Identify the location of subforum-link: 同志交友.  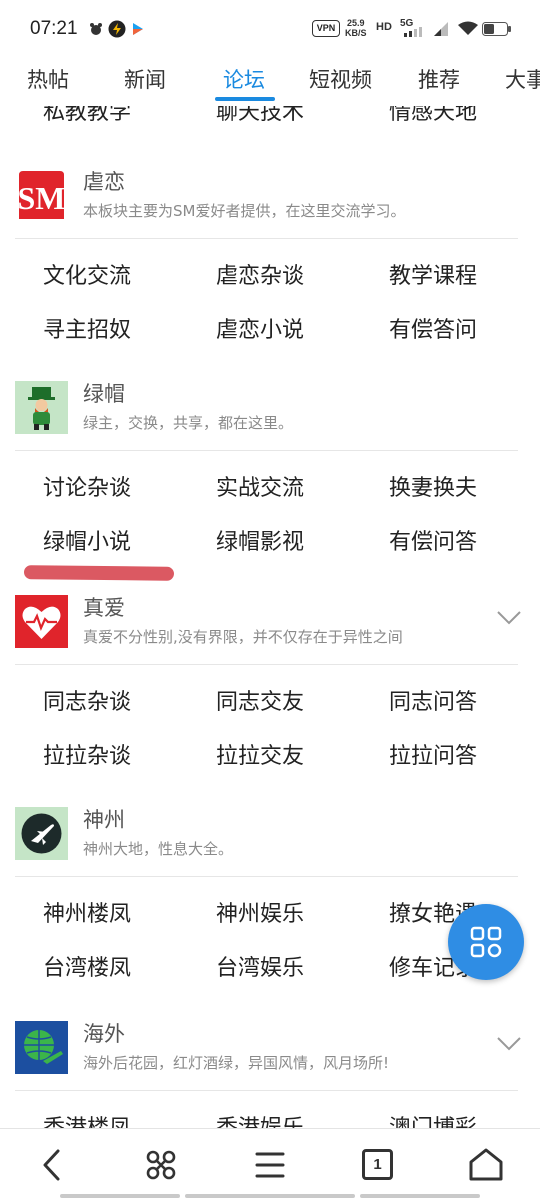
(260, 700).